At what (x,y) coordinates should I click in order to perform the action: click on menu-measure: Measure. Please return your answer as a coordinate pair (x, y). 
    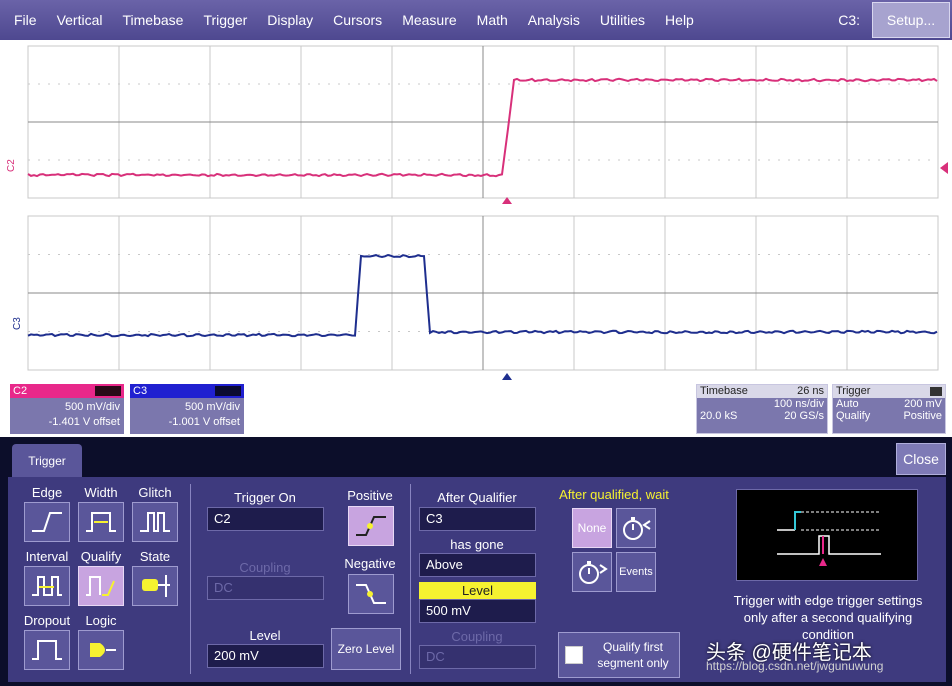
    Looking at the image, I should click on (429, 20).